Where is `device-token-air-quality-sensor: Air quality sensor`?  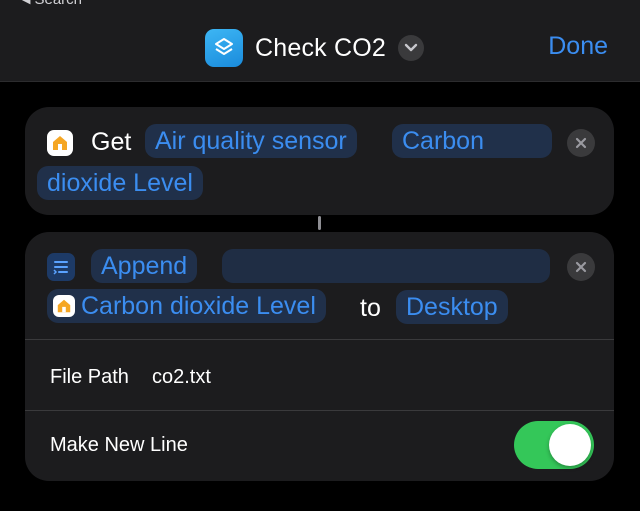 device-token-air-quality-sensor: Air quality sensor is located at coordinates (251, 141).